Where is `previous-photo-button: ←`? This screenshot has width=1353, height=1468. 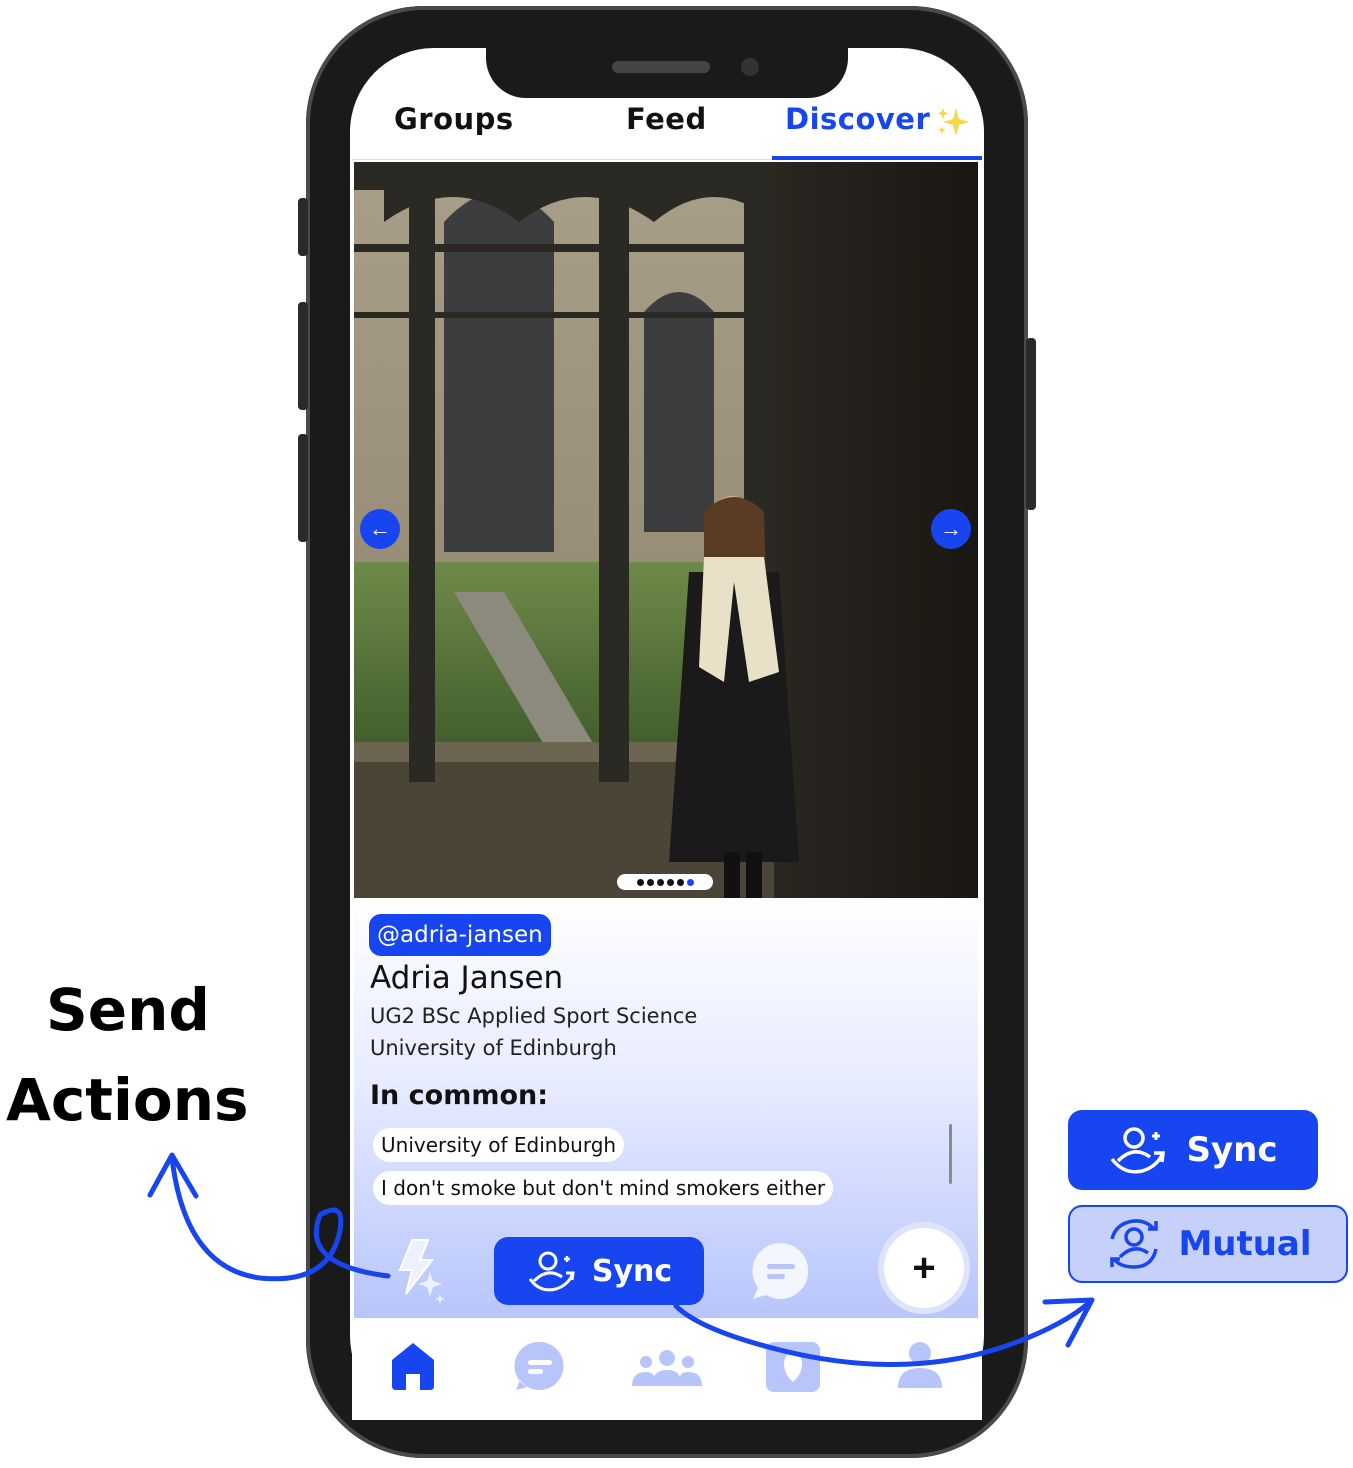
previous-photo-button: ← is located at coordinates (380, 529).